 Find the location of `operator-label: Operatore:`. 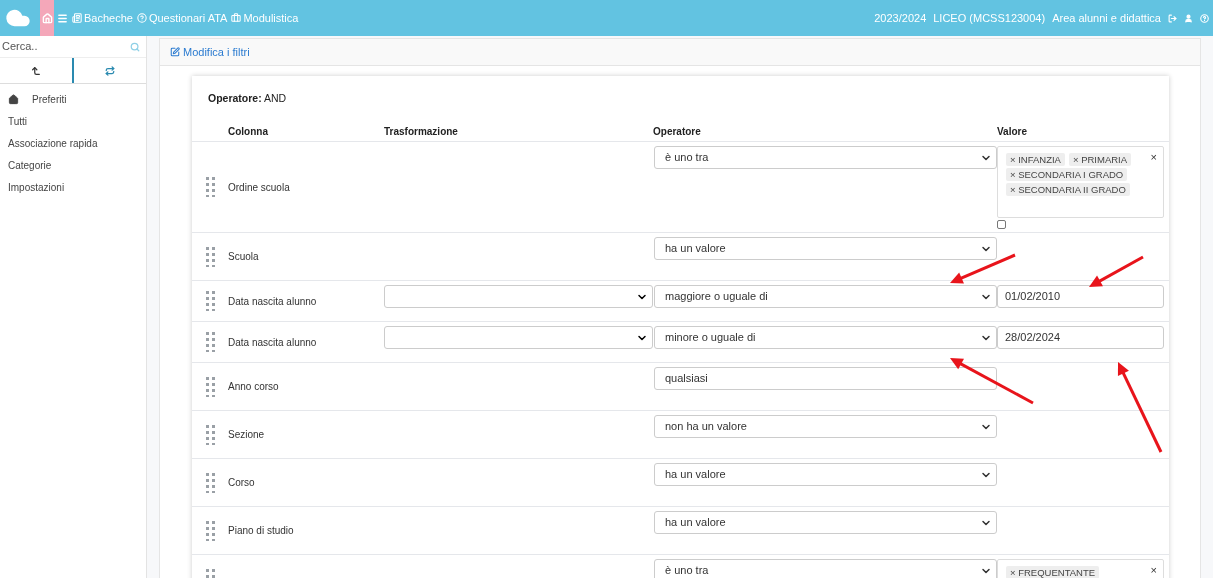

operator-label: Operatore: is located at coordinates (235, 98).